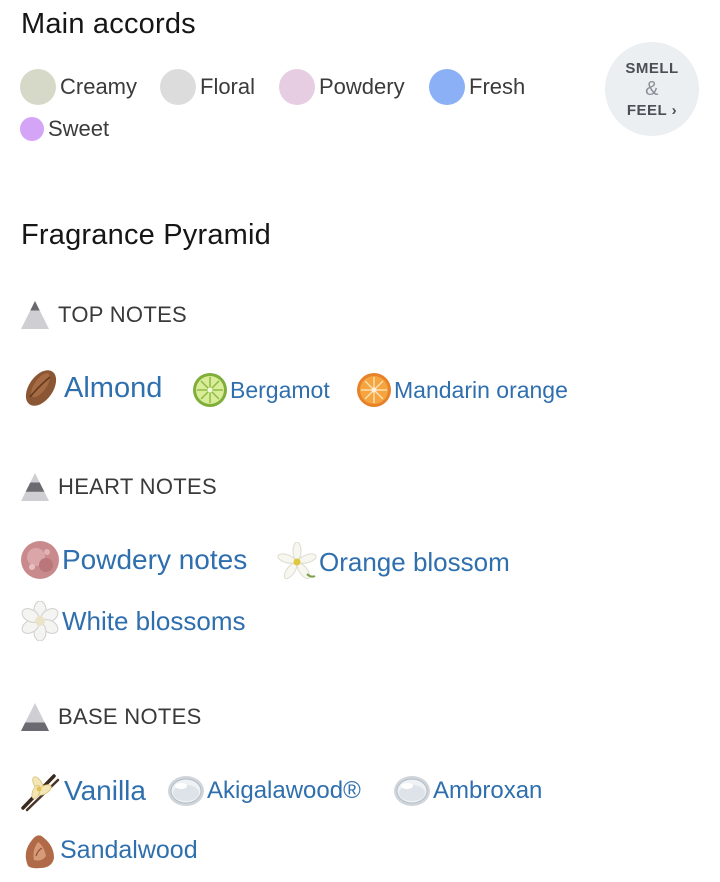 The width and height of the screenshot is (720, 882). I want to click on main-accords-title: Main accords, so click(108, 24).